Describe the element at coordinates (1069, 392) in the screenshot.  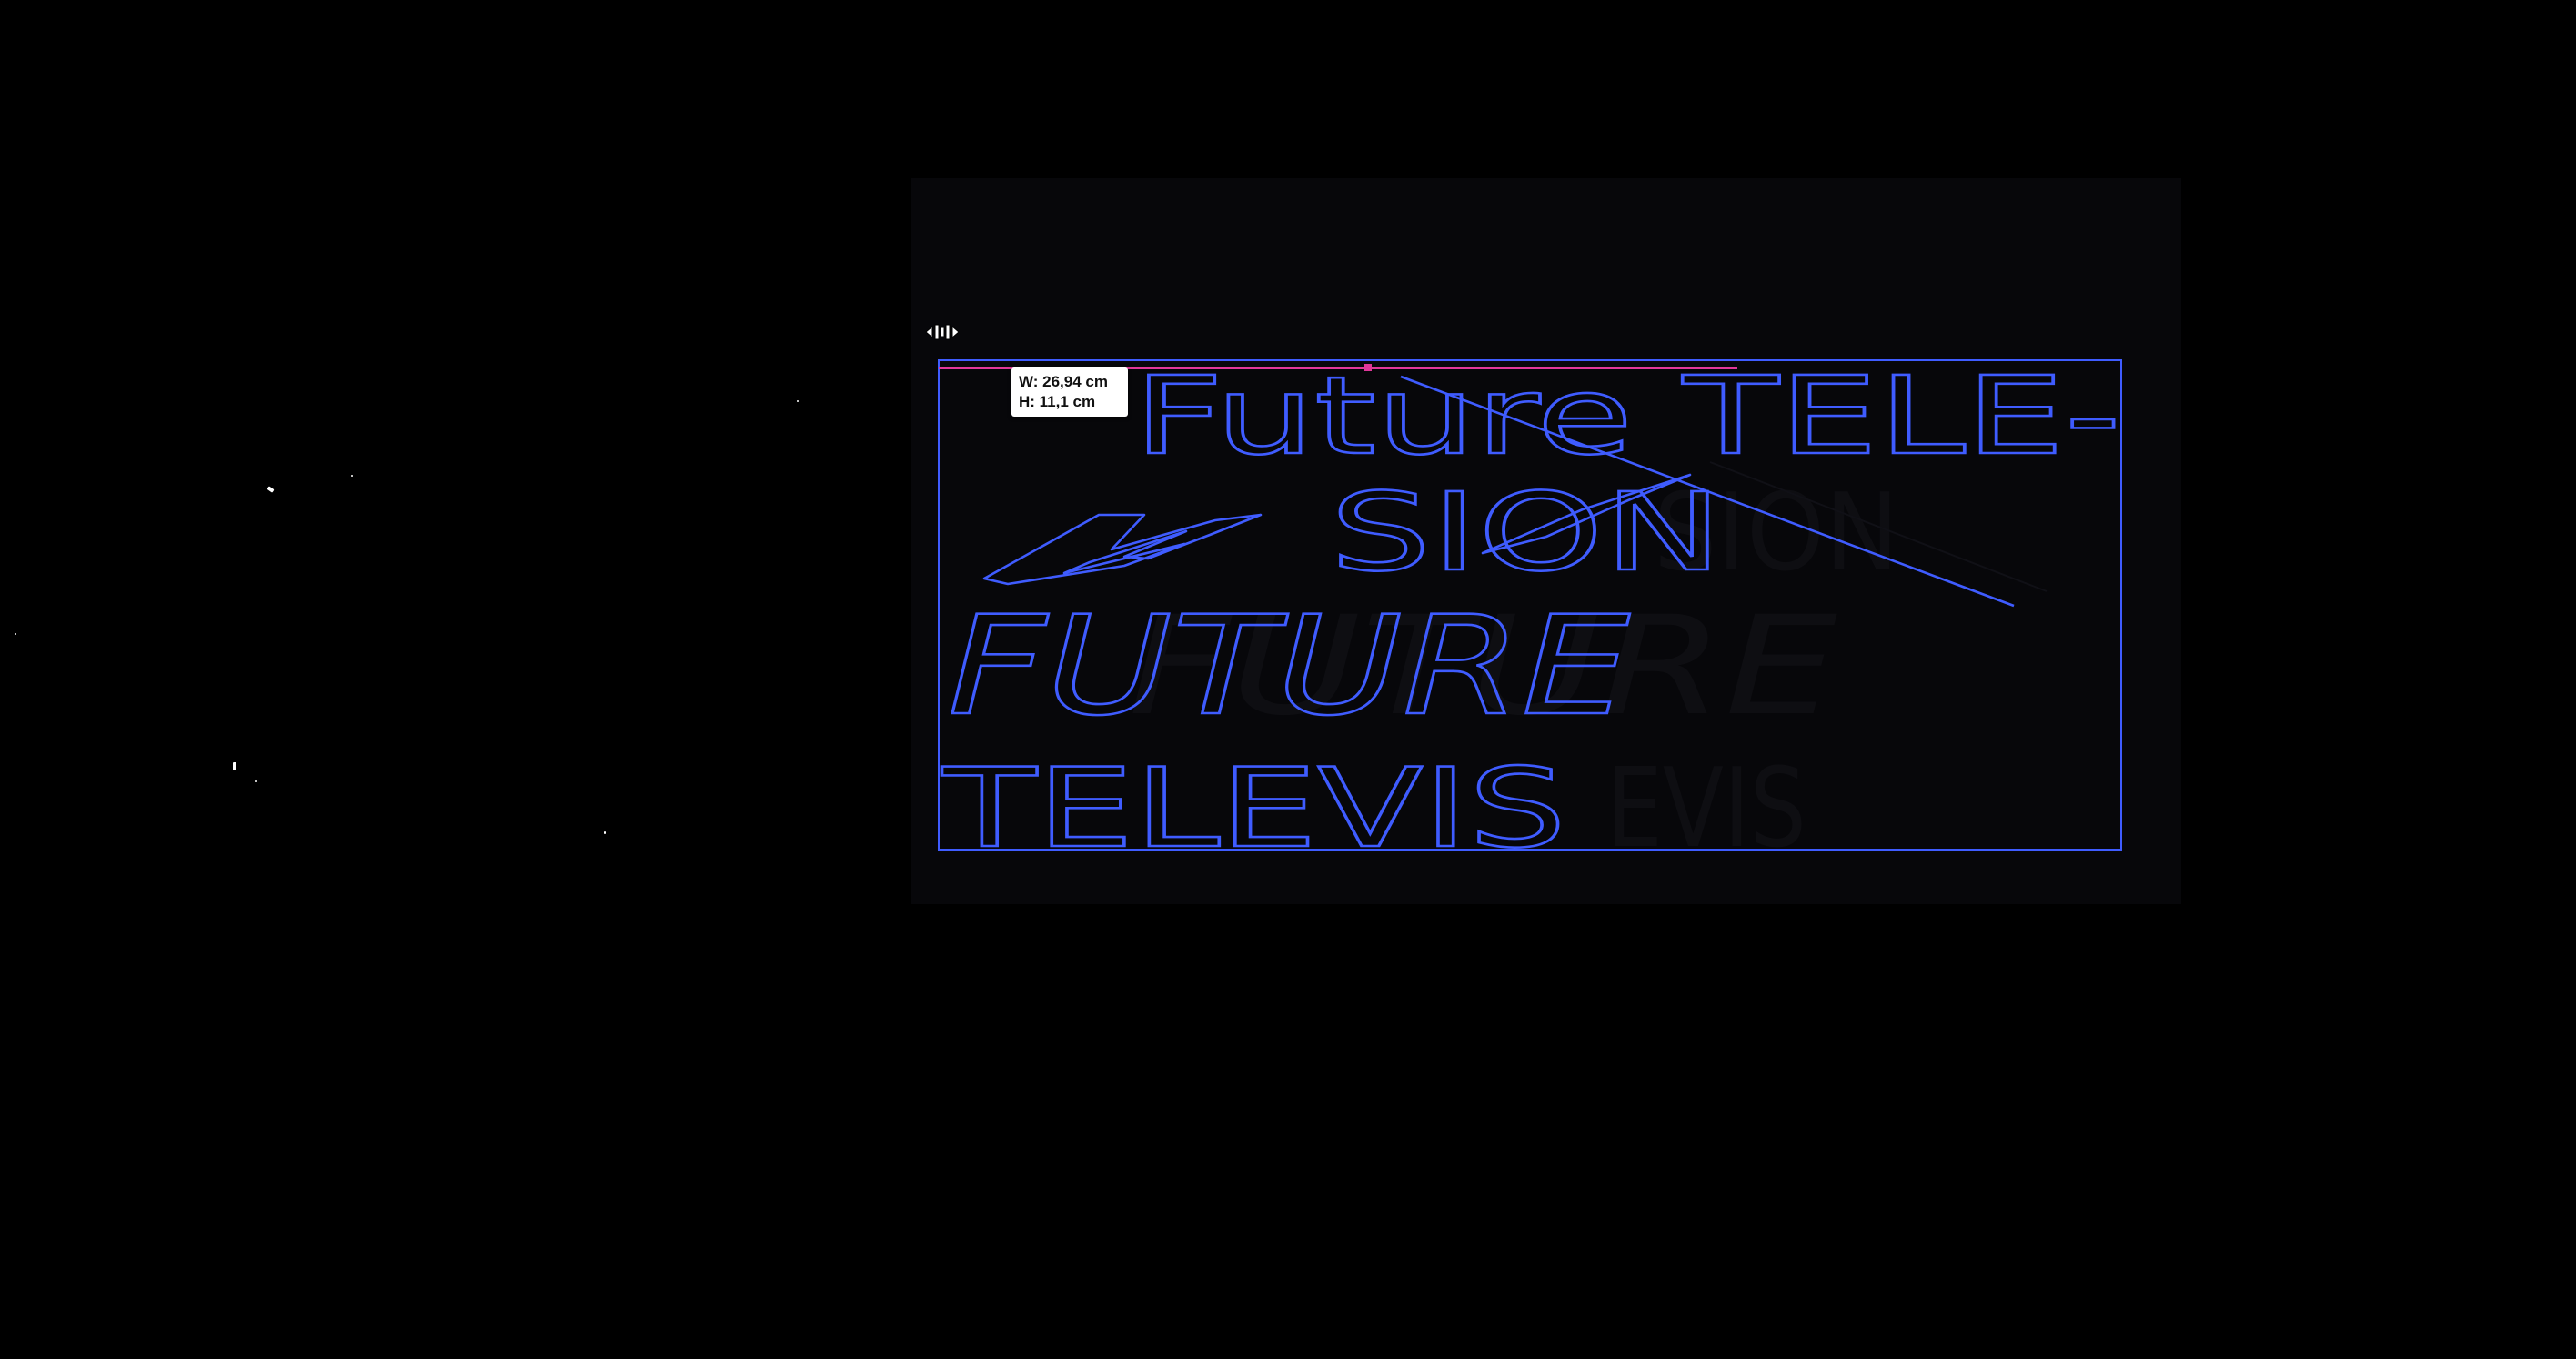
I see `dimensions-tooltip: W: 26,94 cm H: 11,1 cm` at that location.